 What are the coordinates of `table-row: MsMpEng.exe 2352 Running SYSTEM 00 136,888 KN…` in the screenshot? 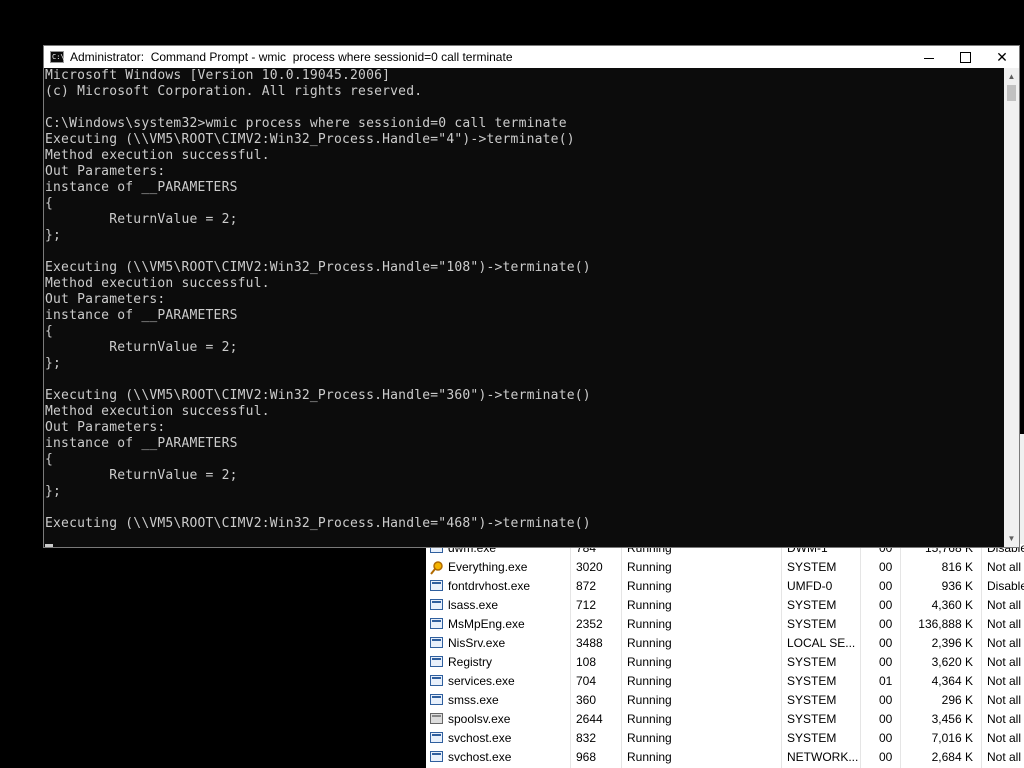 It's located at (725, 624).